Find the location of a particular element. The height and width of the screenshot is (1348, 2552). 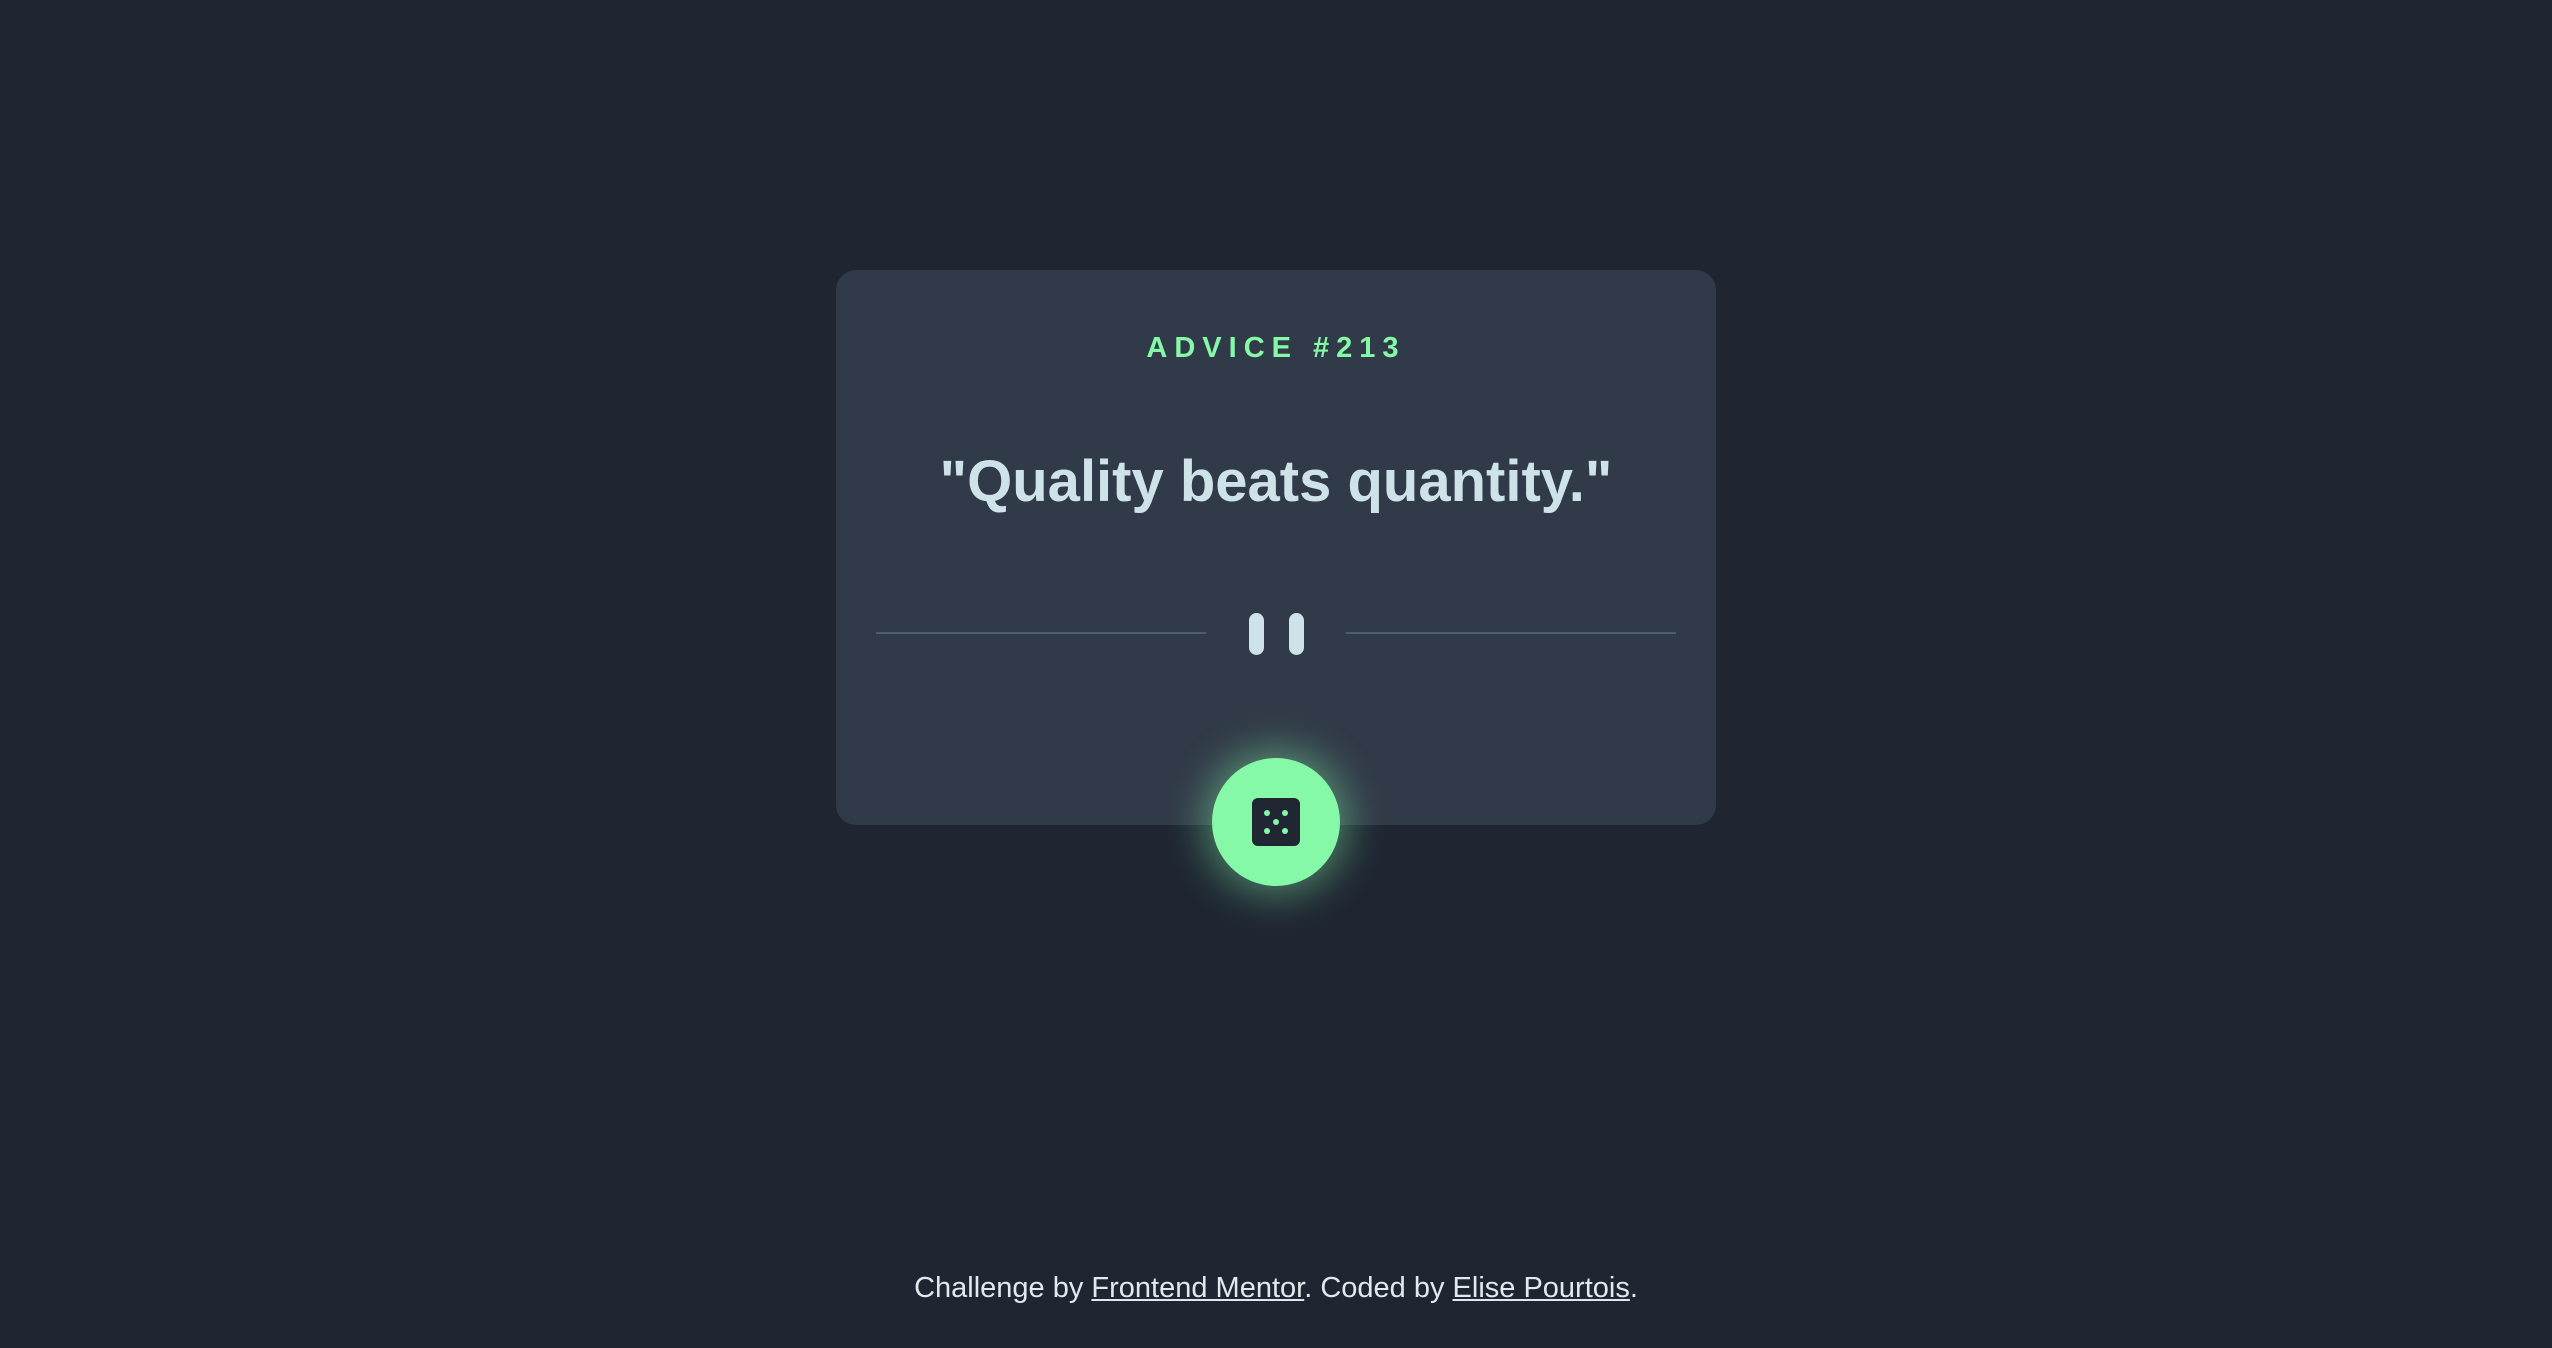

frontend-mentor-link: Frontend Mentor is located at coordinates (1197, 1288).